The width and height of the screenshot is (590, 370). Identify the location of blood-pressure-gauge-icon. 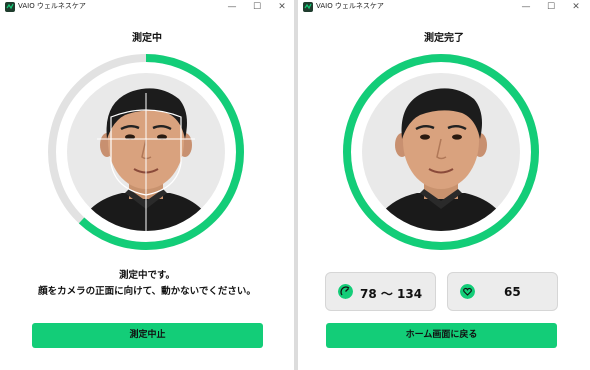
(345, 291).